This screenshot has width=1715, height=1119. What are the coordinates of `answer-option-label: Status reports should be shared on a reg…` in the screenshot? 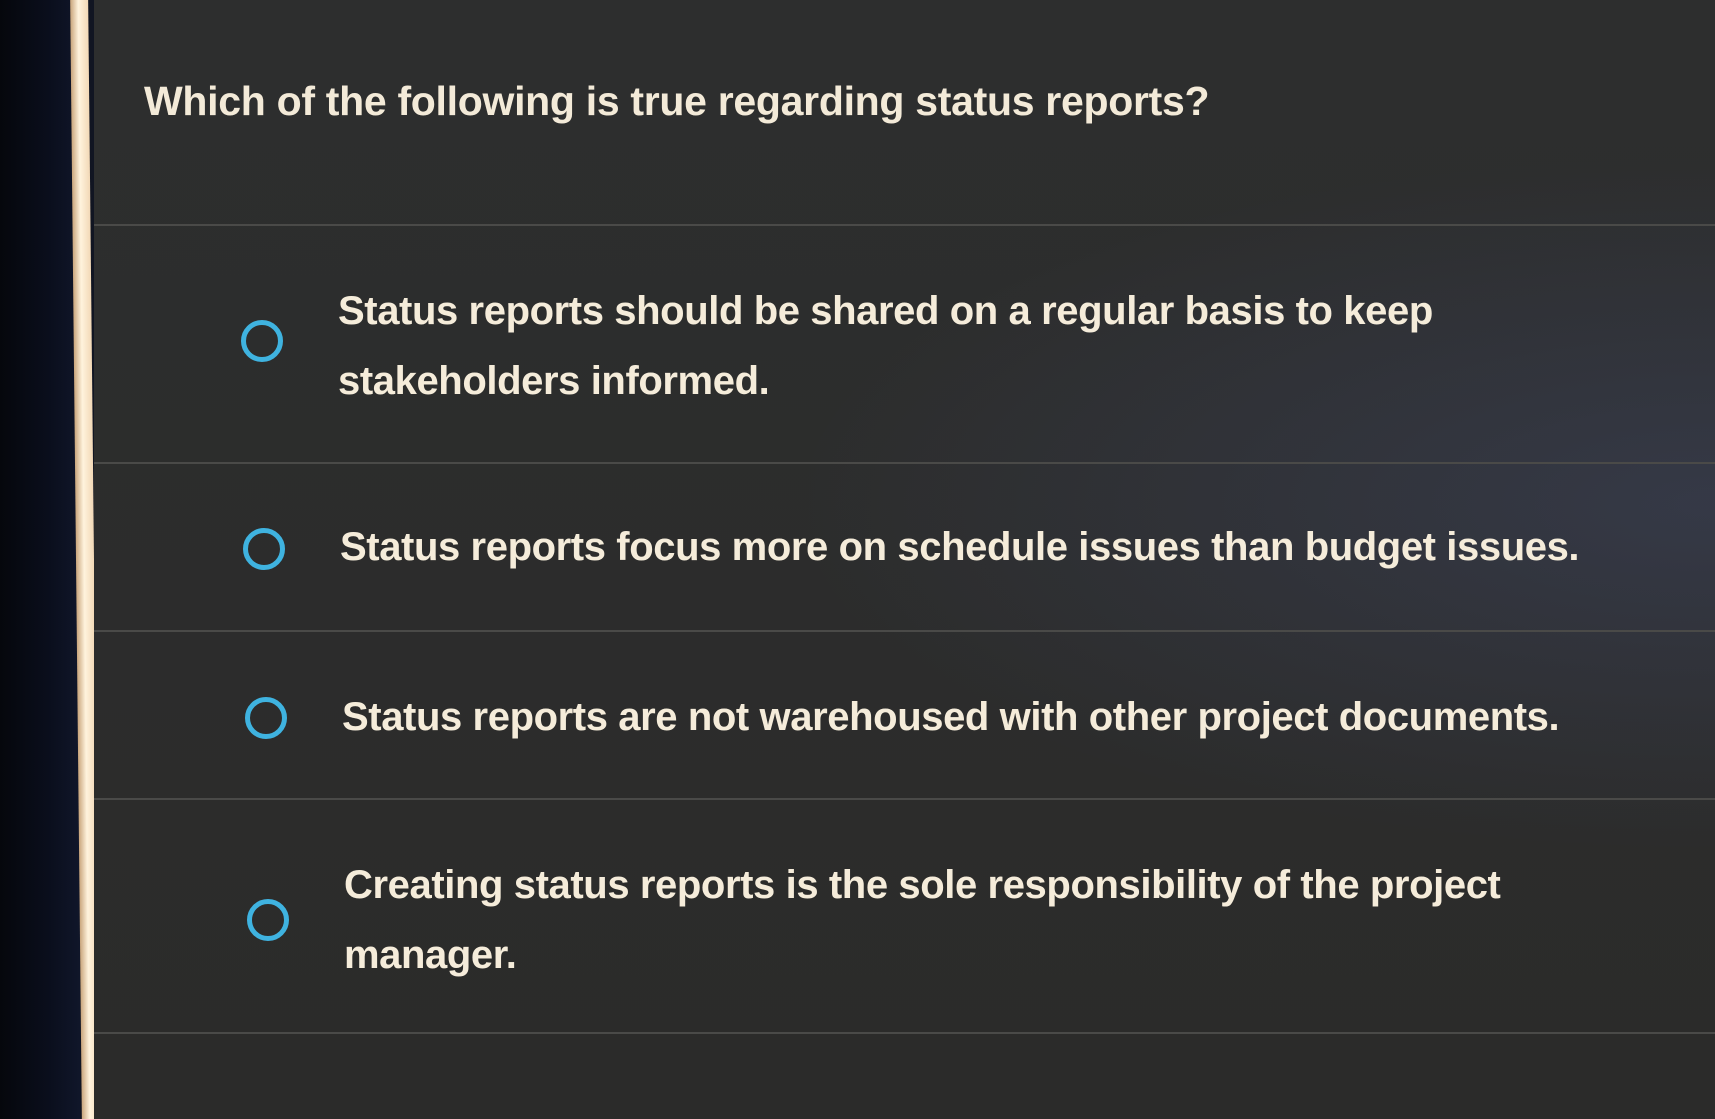 It's located at (885, 346).